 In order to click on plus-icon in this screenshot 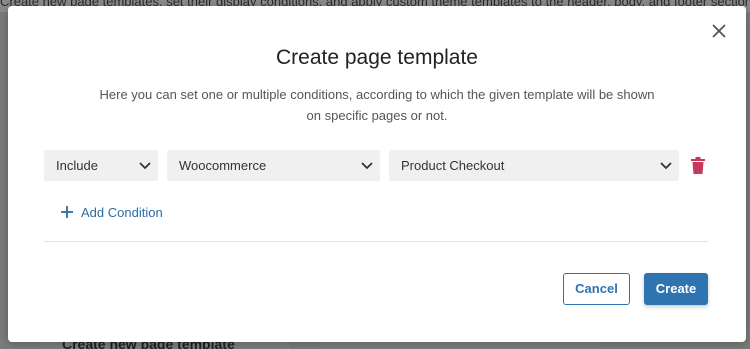, I will do `click(67, 212)`.